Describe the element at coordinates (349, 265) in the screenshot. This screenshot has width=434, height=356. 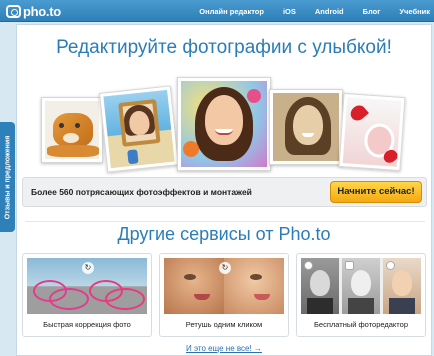
I see `filter-icon` at that location.